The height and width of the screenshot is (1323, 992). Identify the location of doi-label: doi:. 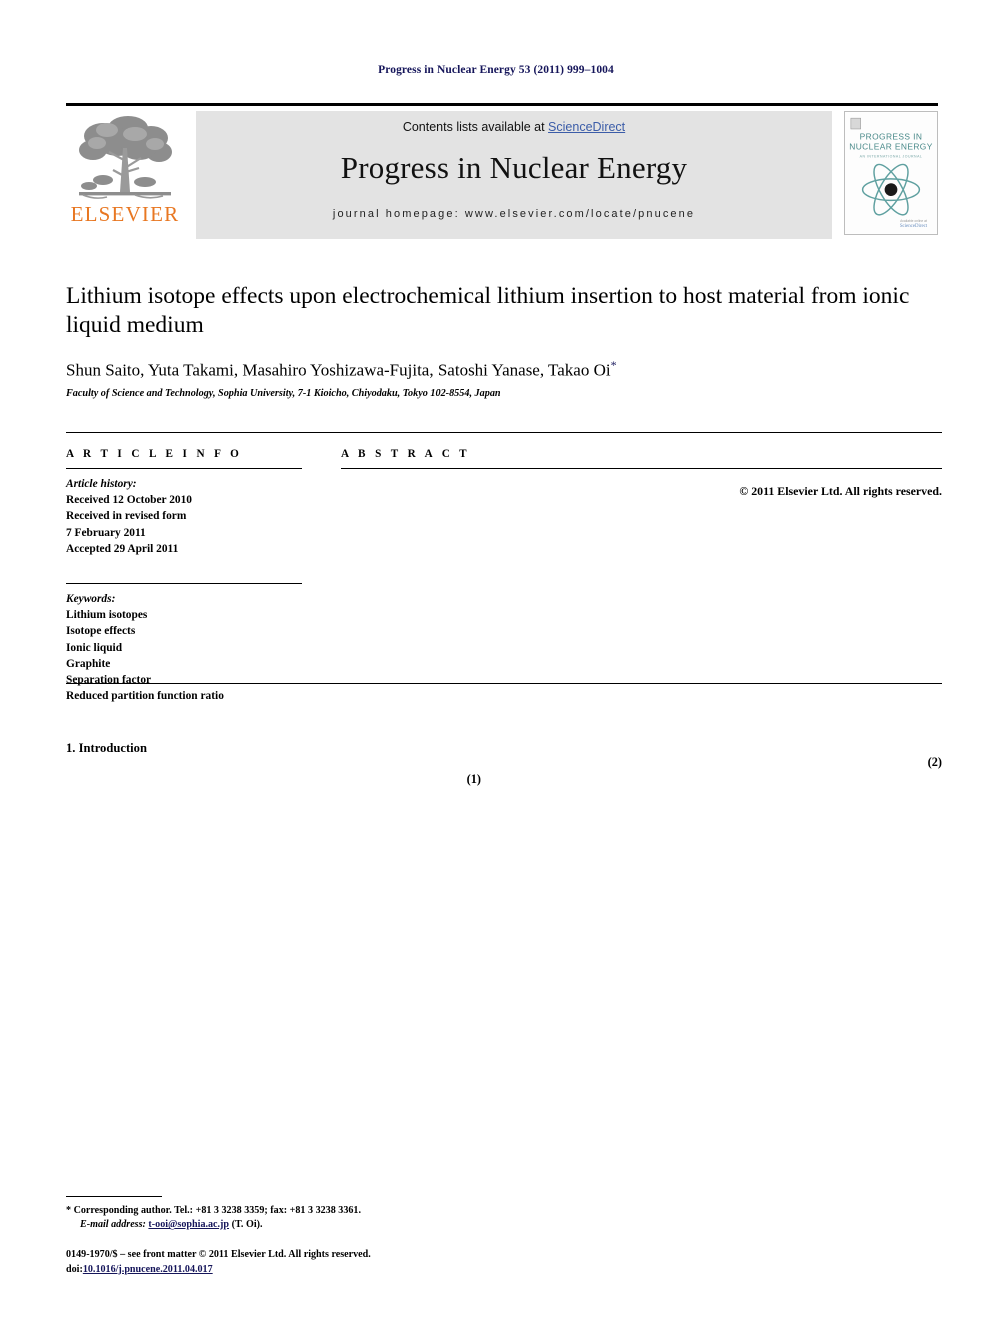
(74, 1269).